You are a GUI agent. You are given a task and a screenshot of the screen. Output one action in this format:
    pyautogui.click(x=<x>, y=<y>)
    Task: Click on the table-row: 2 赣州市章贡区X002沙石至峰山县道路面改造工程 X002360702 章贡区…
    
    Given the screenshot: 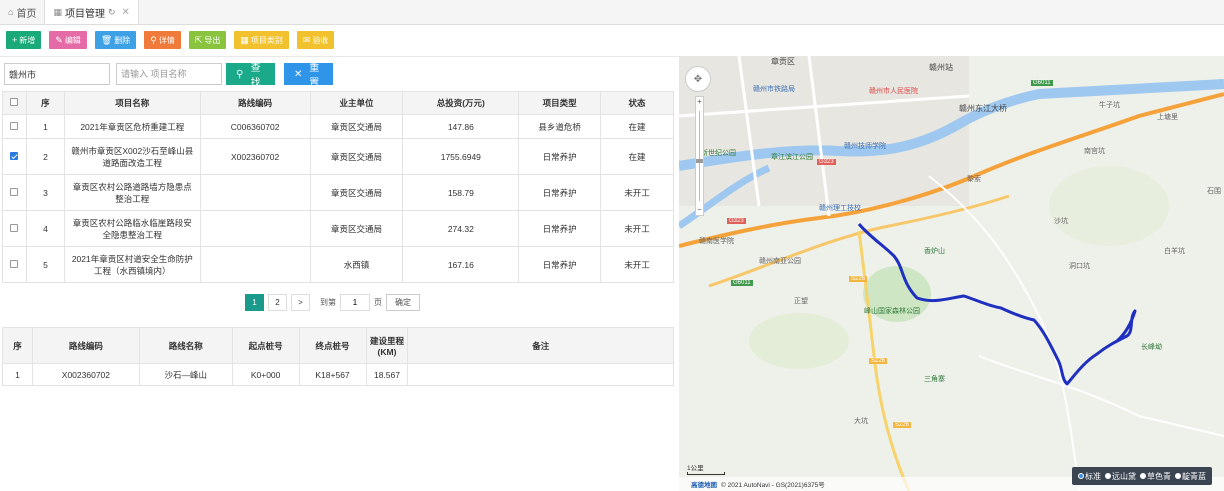 What is the action you would take?
    pyautogui.click(x=338, y=156)
    